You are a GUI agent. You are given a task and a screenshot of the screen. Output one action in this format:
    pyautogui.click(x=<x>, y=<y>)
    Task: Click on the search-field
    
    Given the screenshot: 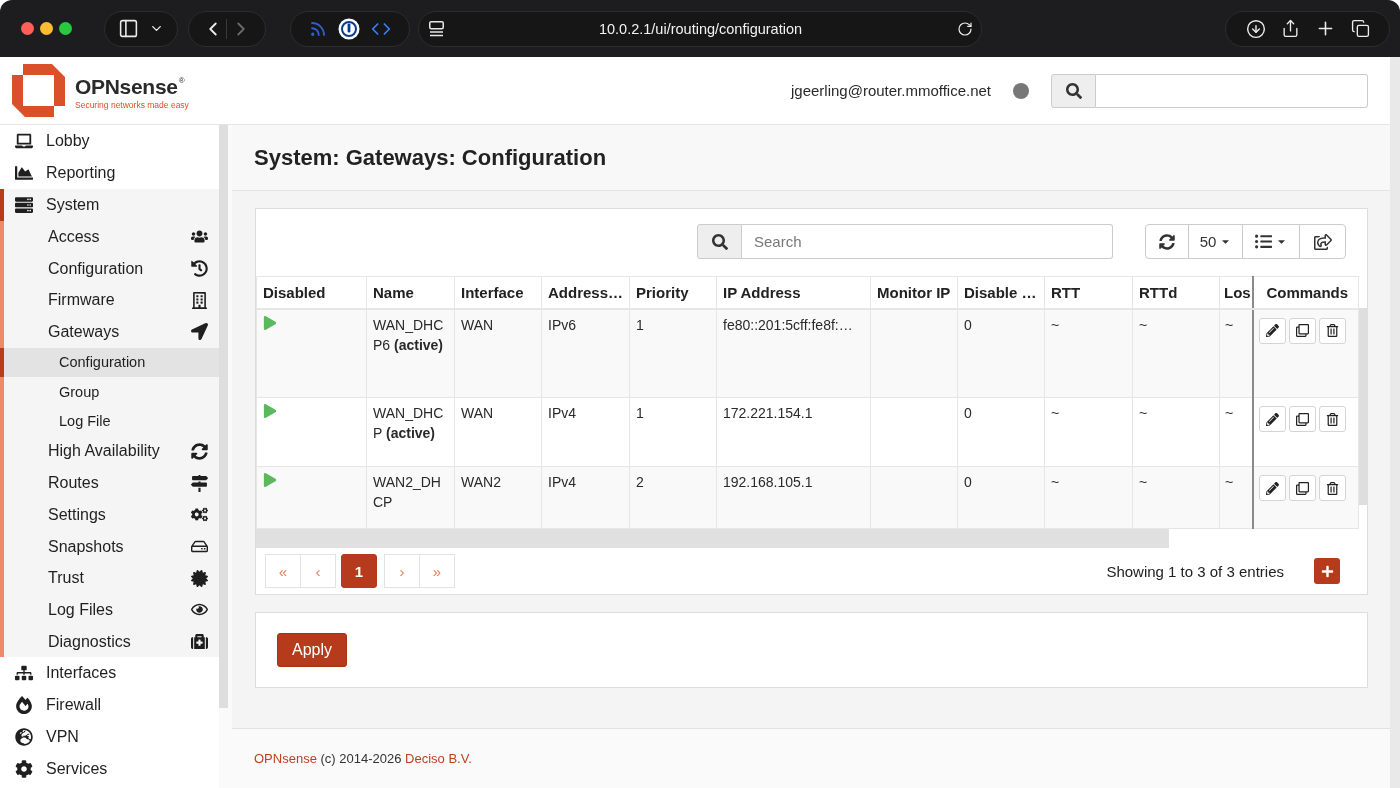 What is the action you would take?
    pyautogui.click(x=1232, y=90)
    